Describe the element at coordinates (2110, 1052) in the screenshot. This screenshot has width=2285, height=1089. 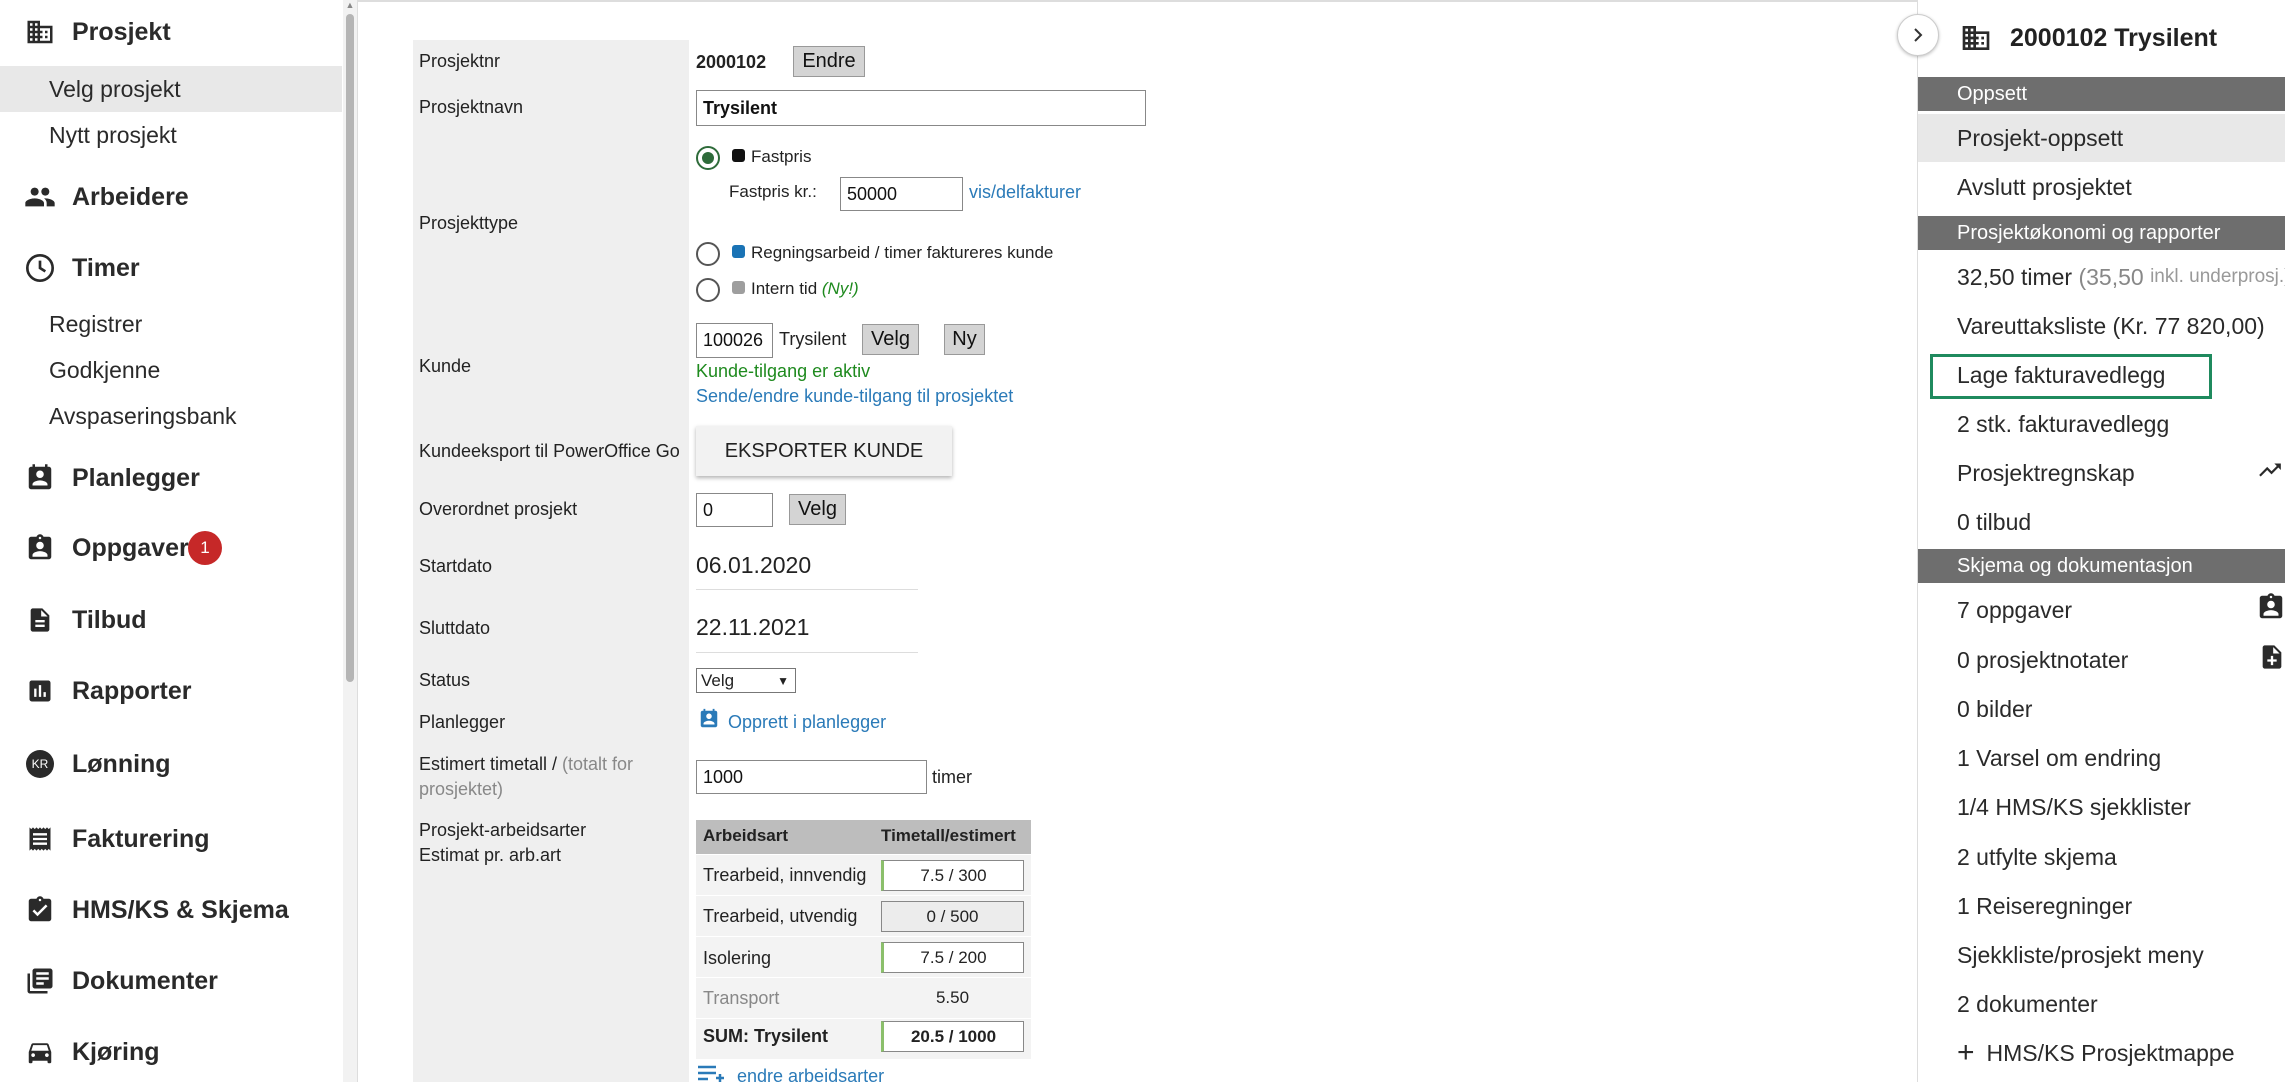
I see `hms-prosjektmappe-label: HMS/KS Prosjektmappe` at that location.